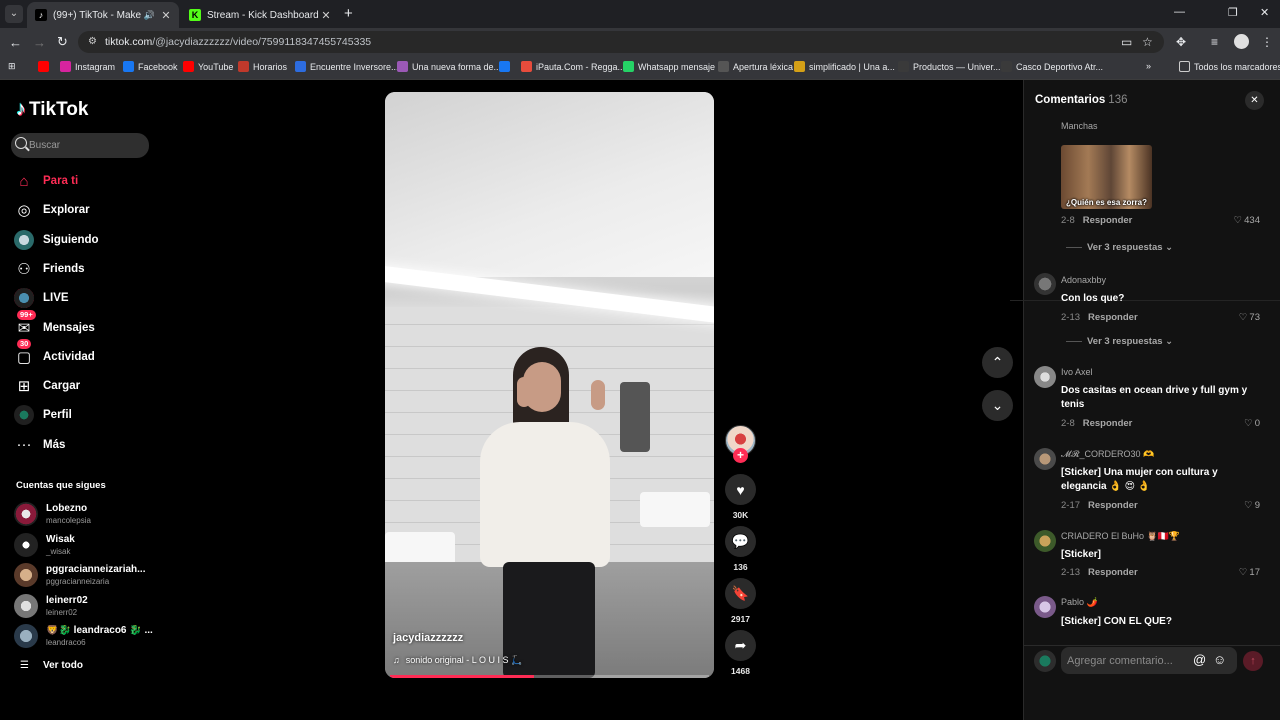  I want to click on mention-icon: @, so click(1199, 659).